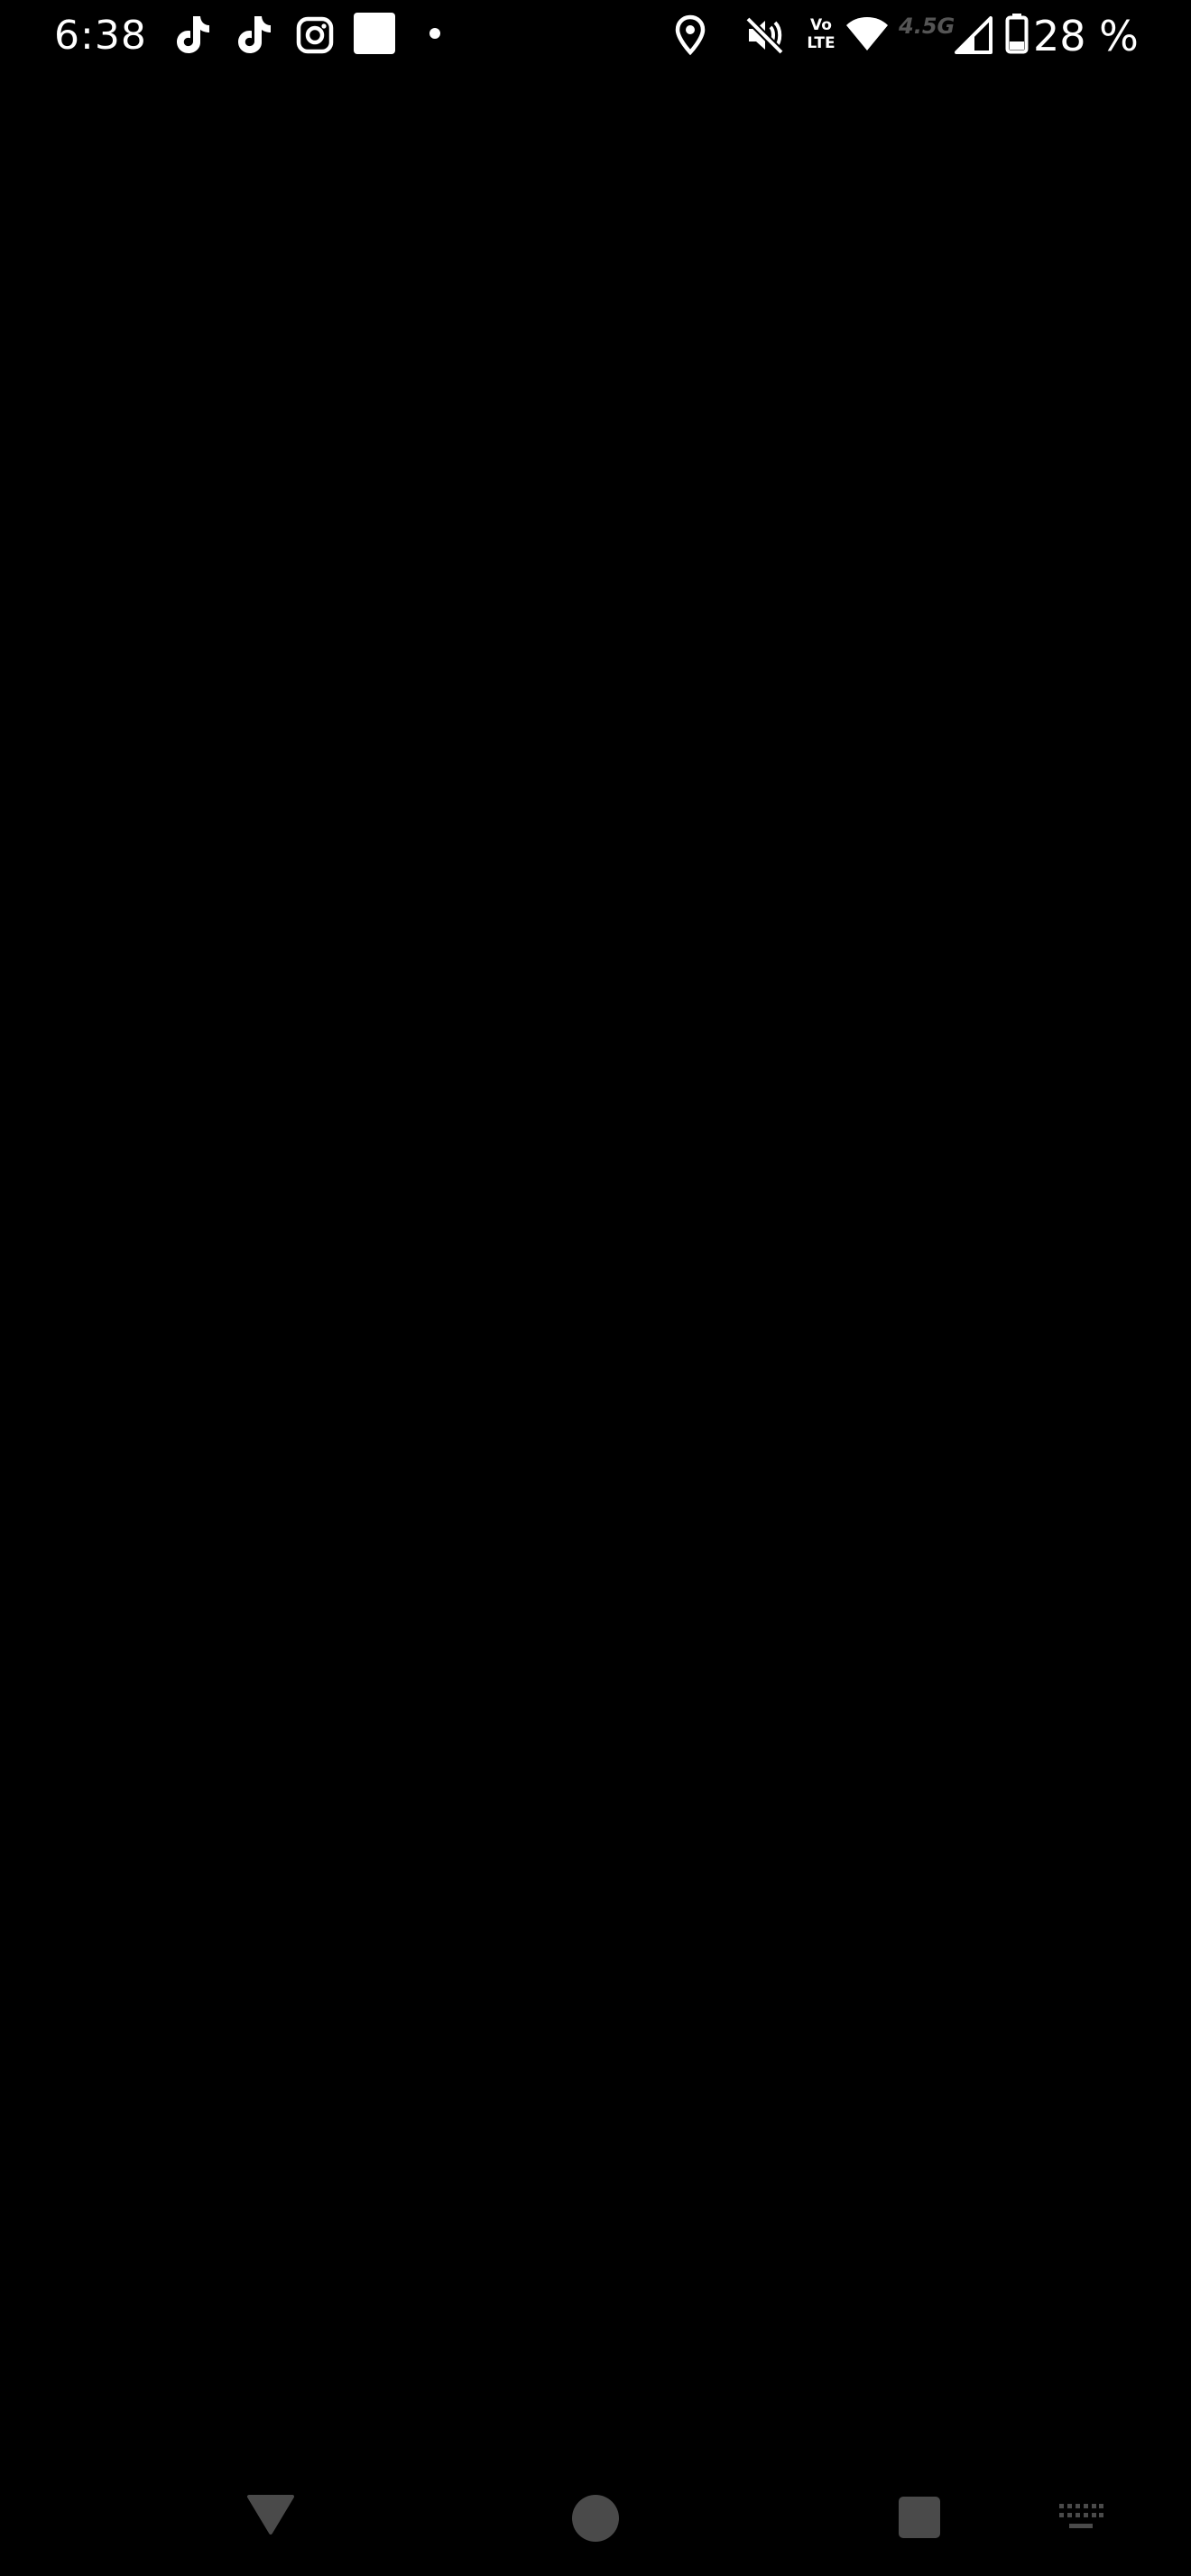 Image resolution: width=1191 pixels, height=2576 pixels. Describe the element at coordinates (374, 33) in the screenshot. I see `app-square-icon` at that location.